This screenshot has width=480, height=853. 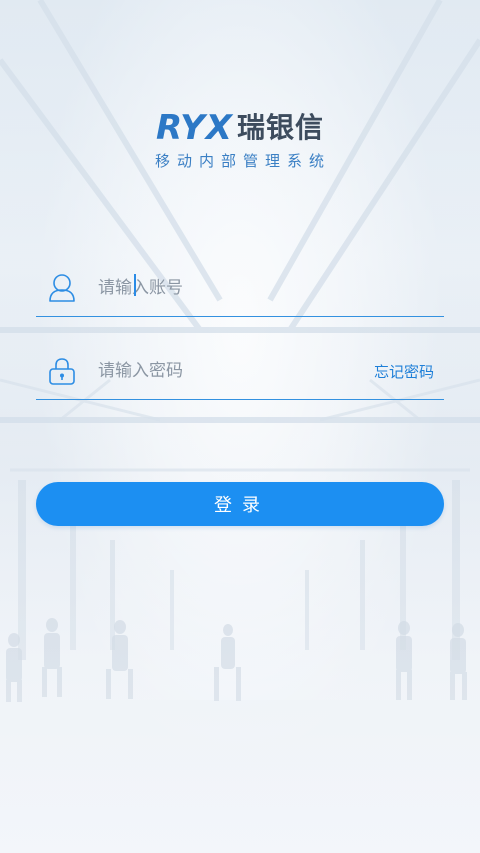 What do you see at coordinates (135, 285) in the screenshot?
I see `text-caret` at bounding box center [135, 285].